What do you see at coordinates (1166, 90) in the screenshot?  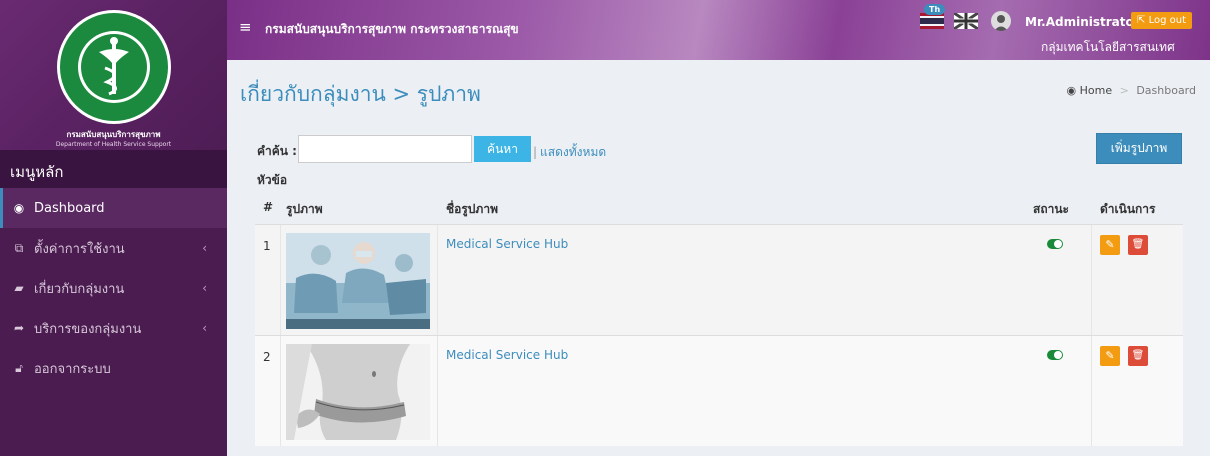 I see `breadcrumb-current: Dashboard` at bounding box center [1166, 90].